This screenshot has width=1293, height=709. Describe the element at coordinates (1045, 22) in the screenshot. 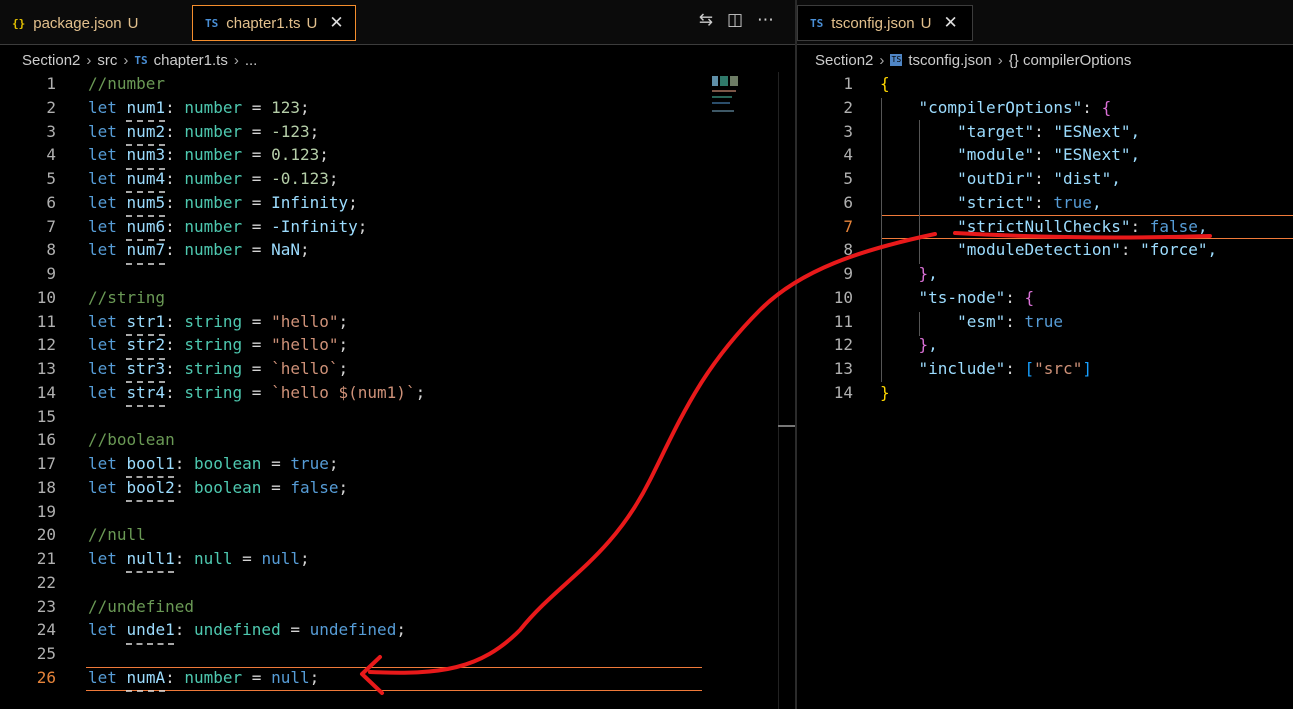

I see `right-tab-bar: TS tsconfig.json U ✕` at that location.